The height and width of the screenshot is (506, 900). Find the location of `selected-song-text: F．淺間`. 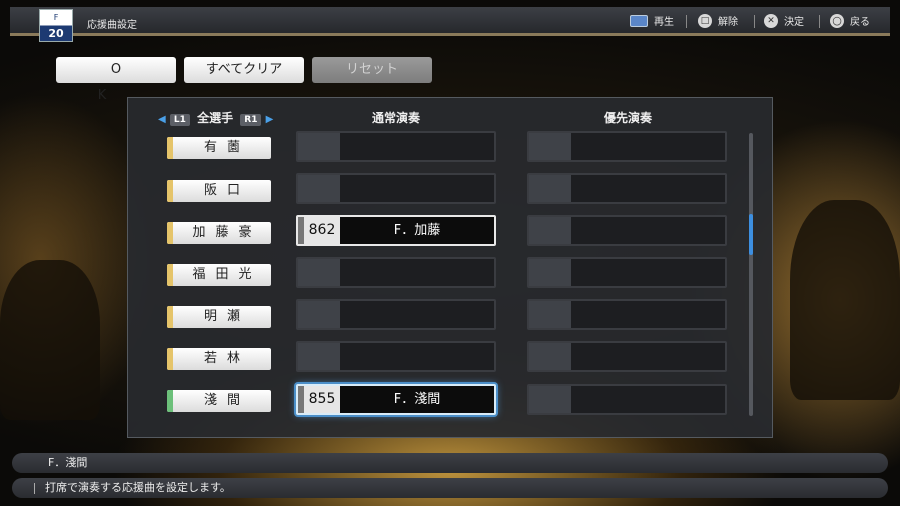

selected-song-text: F．淺間 is located at coordinates (68, 462).